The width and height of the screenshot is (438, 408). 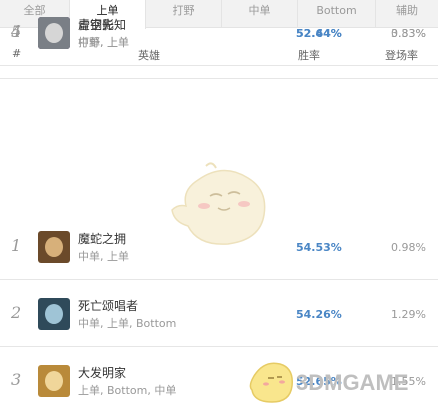 I want to click on pick-rate: 3.33%, so click(x=408, y=33).